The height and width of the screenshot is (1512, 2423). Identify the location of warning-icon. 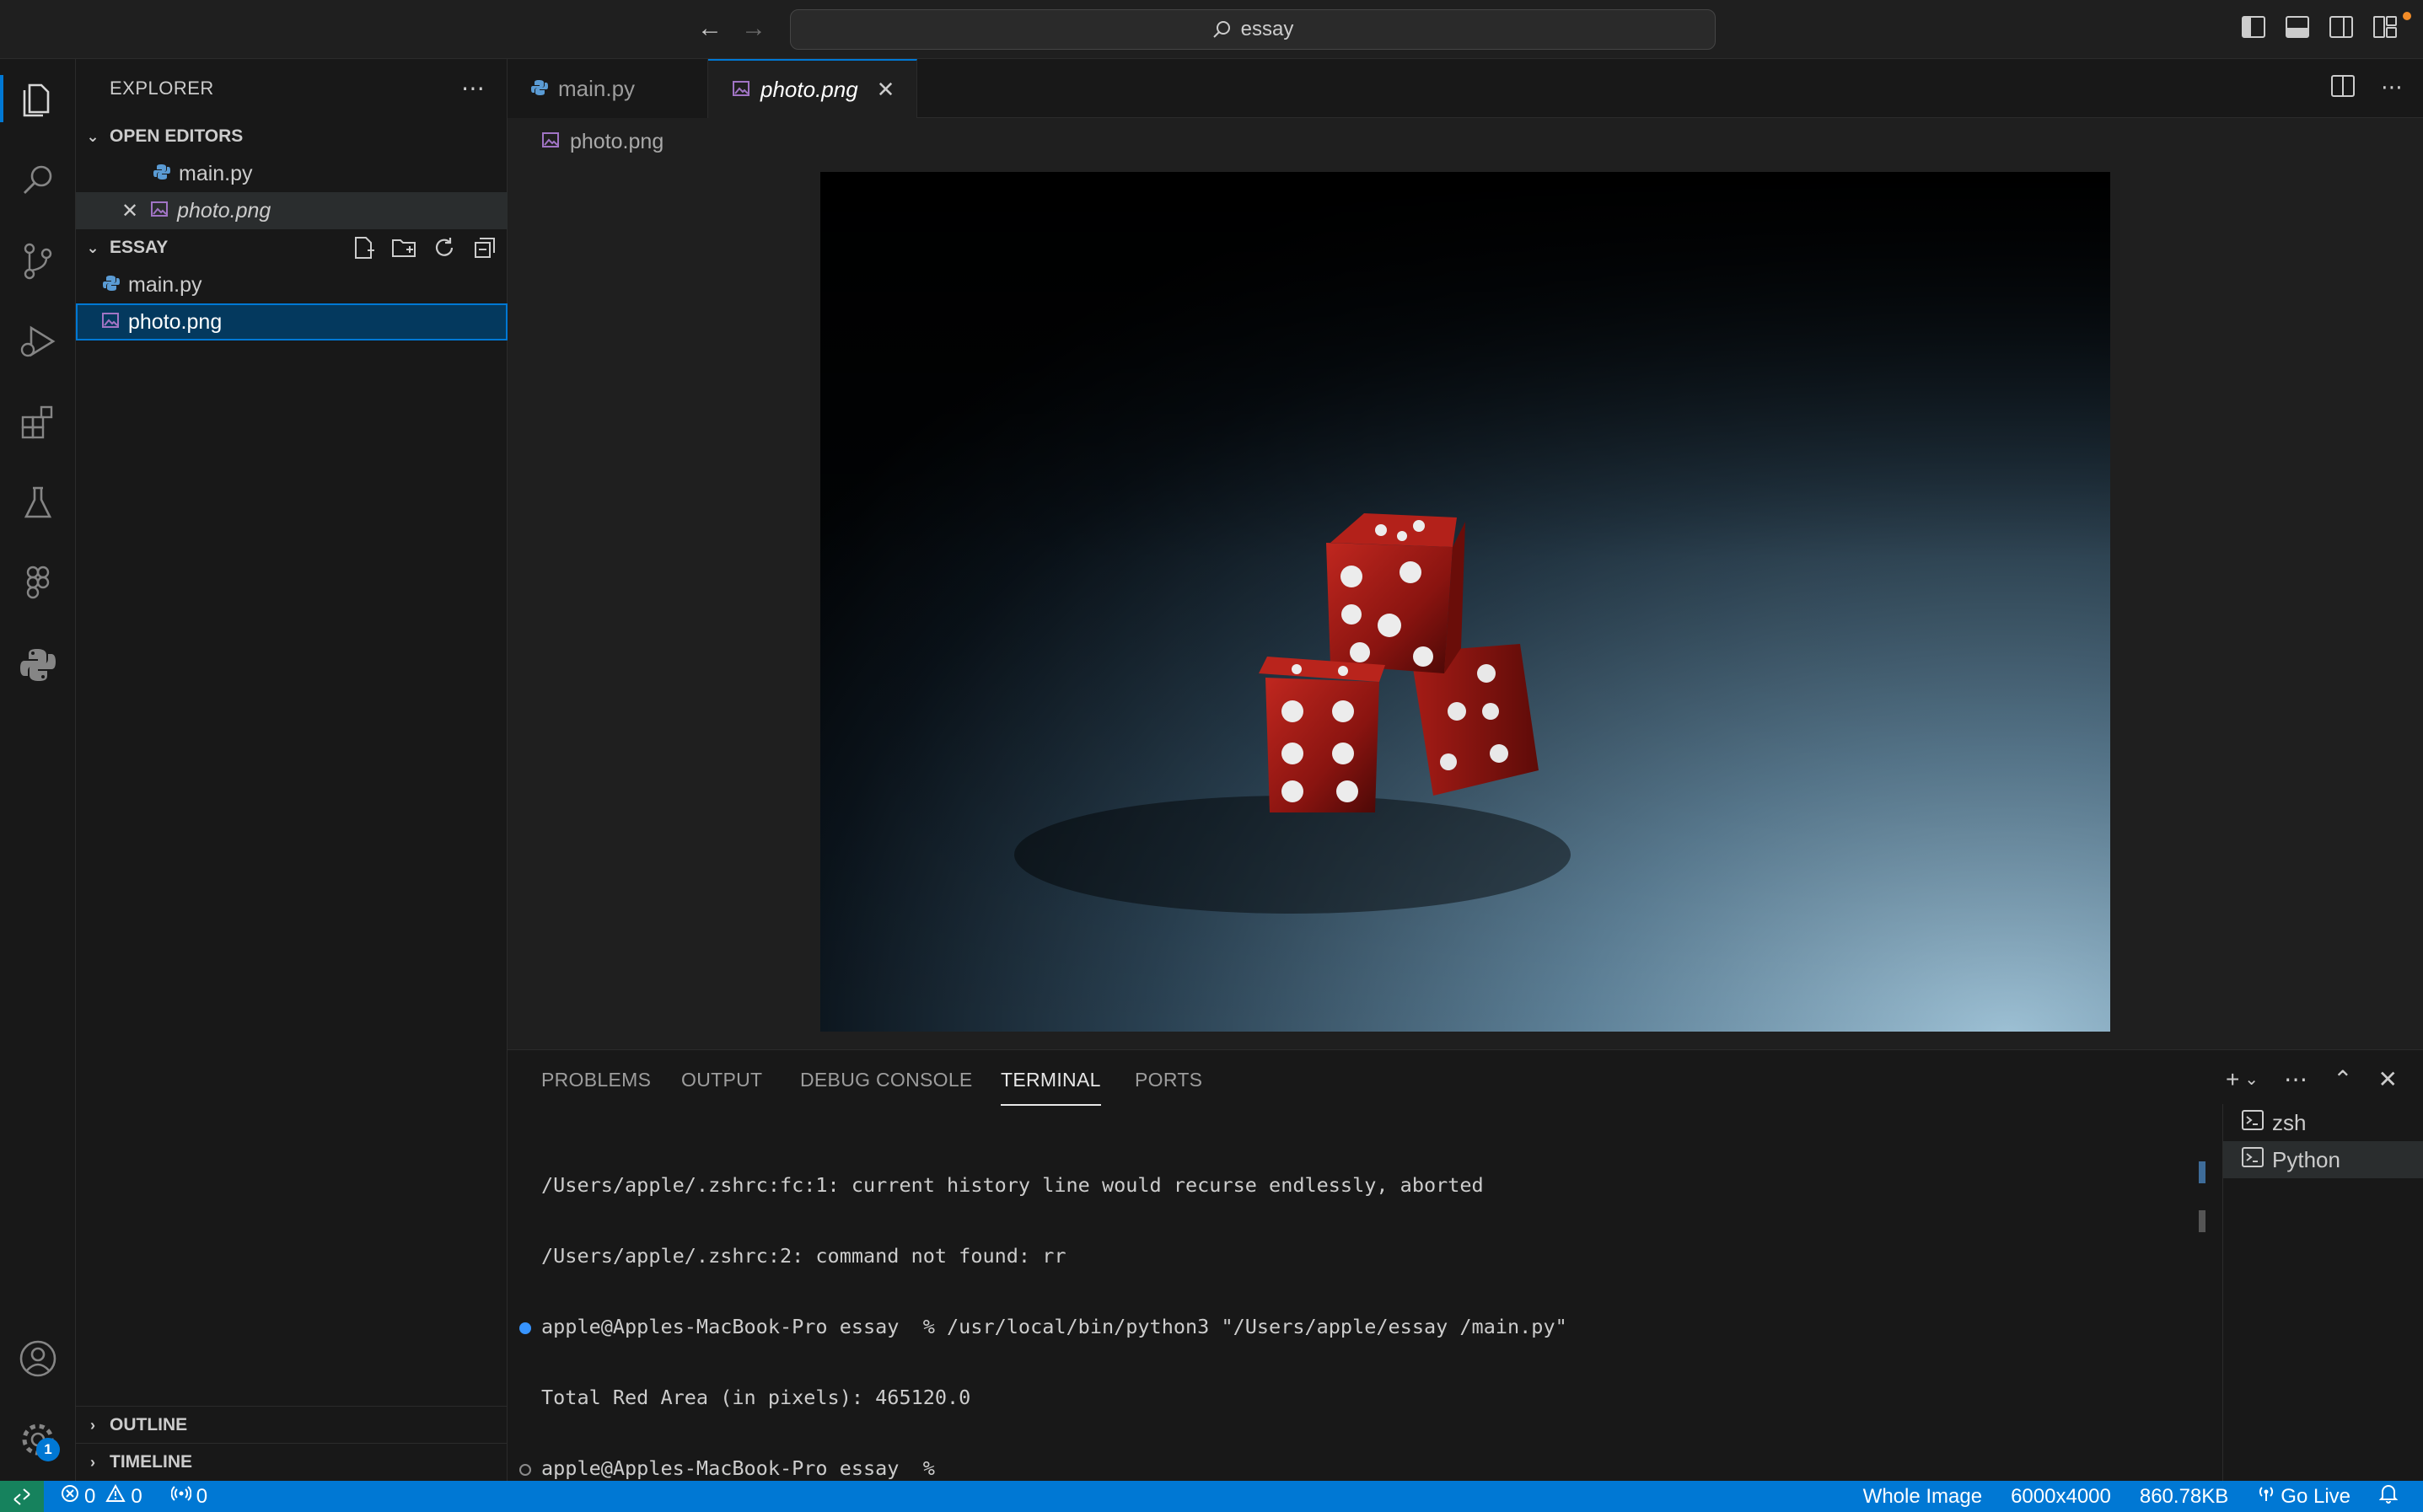
(116, 1496).